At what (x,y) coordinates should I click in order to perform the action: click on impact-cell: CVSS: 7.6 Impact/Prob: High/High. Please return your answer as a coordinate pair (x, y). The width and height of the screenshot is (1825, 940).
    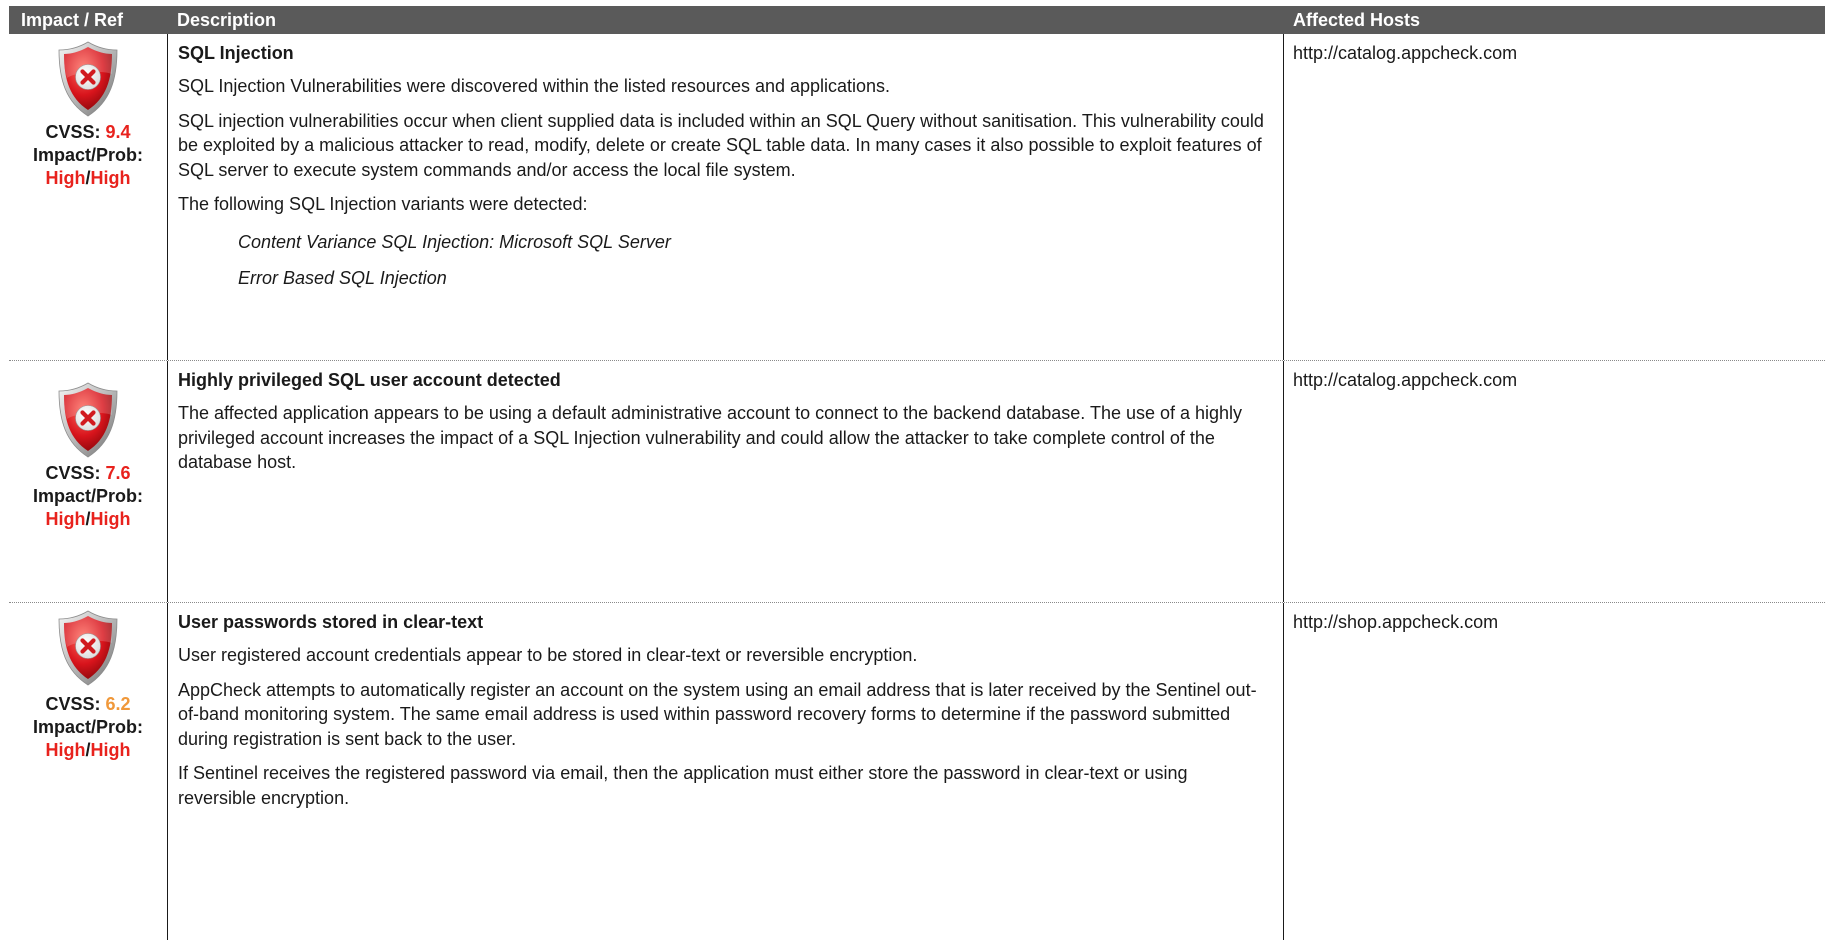
    Looking at the image, I should click on (88, 481).